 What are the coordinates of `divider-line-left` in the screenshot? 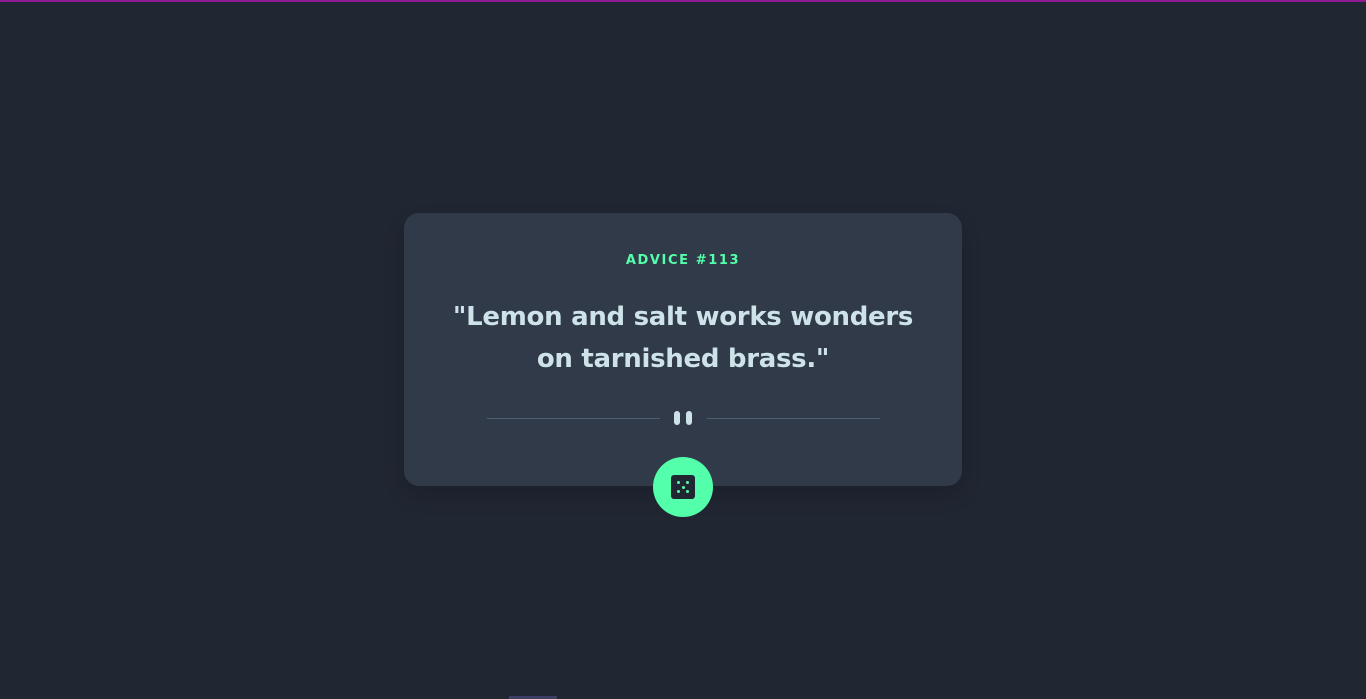 It's located at (573, 418).